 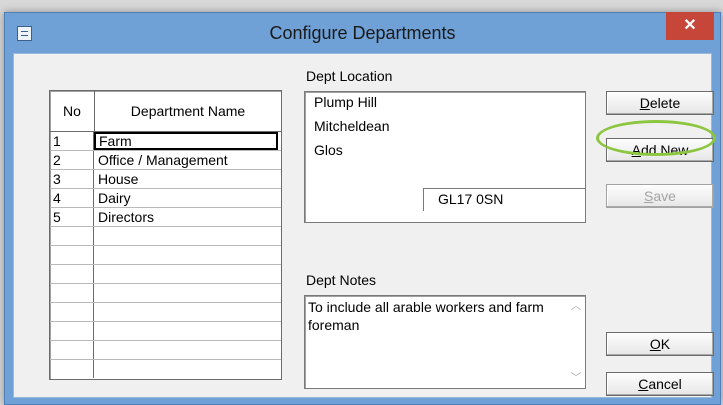 I want to click on address-line-1: Plump Hill, so click(x=346, y=102).